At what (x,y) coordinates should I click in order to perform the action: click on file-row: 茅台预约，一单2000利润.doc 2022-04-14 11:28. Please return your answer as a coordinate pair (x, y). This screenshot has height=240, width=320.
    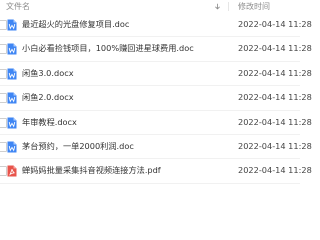
    Looking at the image, I should click on (156, 147).